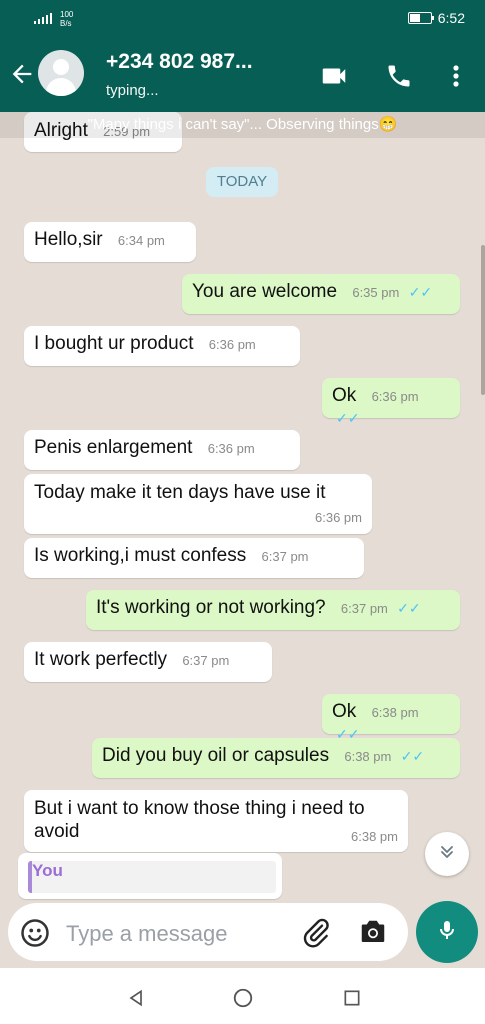 This screenshot has height=1024, width=485. What do you see at coordinates (110, 242) in the screenshot?
I see `message-incoming: Hello,sir 6:34 pm` at bounding box center [110, 242].